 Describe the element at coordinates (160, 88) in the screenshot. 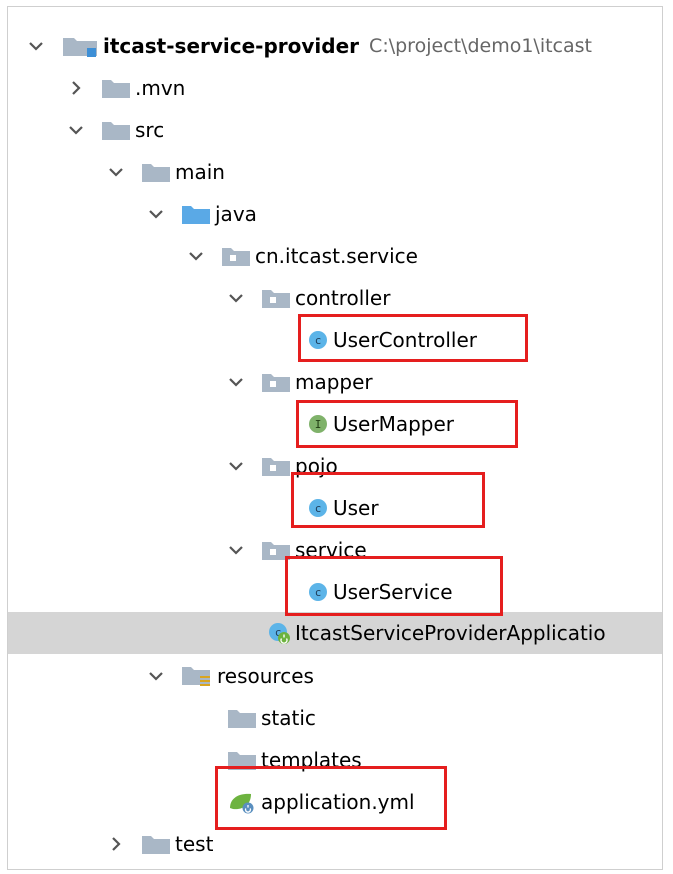

I see `tree-item-label: .mvn` at that location.